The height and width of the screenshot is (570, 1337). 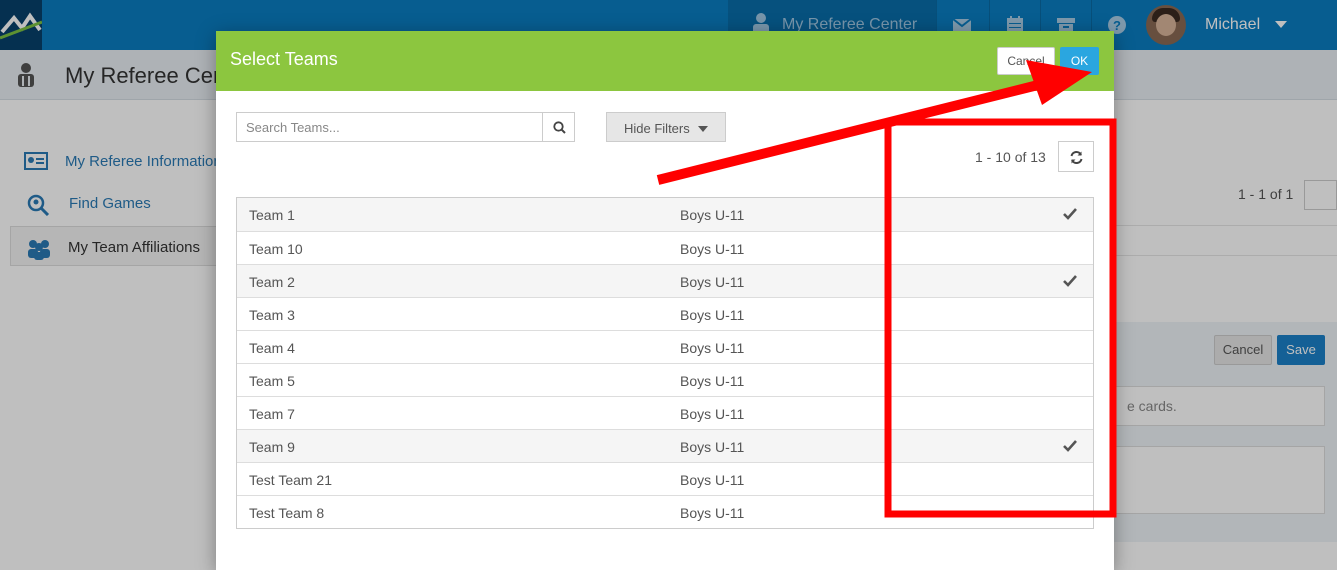 What do you see at coordinates (665, 445) in the screenshot?
I see `table-row: Team 9 Boys U-11` at bounding box center [665, 445].